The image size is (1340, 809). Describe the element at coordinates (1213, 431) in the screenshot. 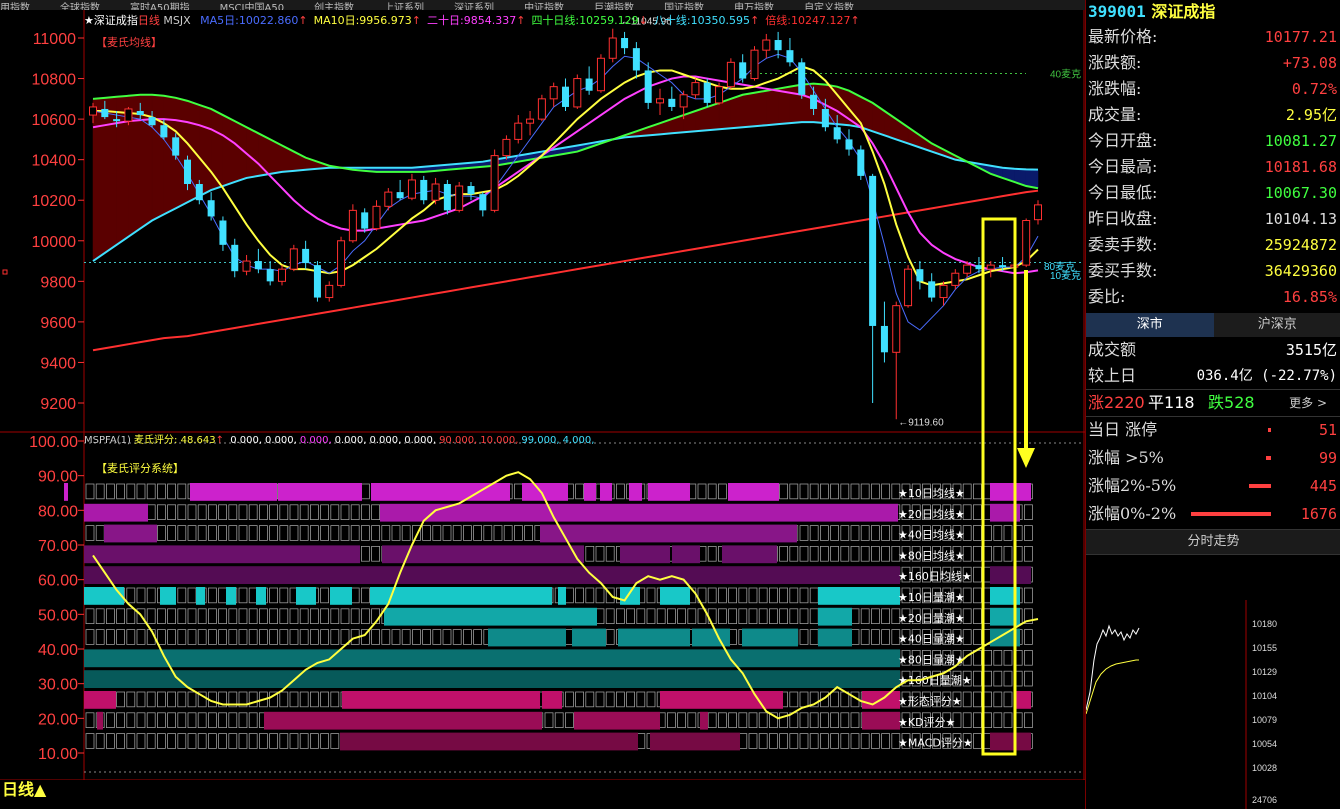

I see `stat-row: 当日 涨停 51` at that location.